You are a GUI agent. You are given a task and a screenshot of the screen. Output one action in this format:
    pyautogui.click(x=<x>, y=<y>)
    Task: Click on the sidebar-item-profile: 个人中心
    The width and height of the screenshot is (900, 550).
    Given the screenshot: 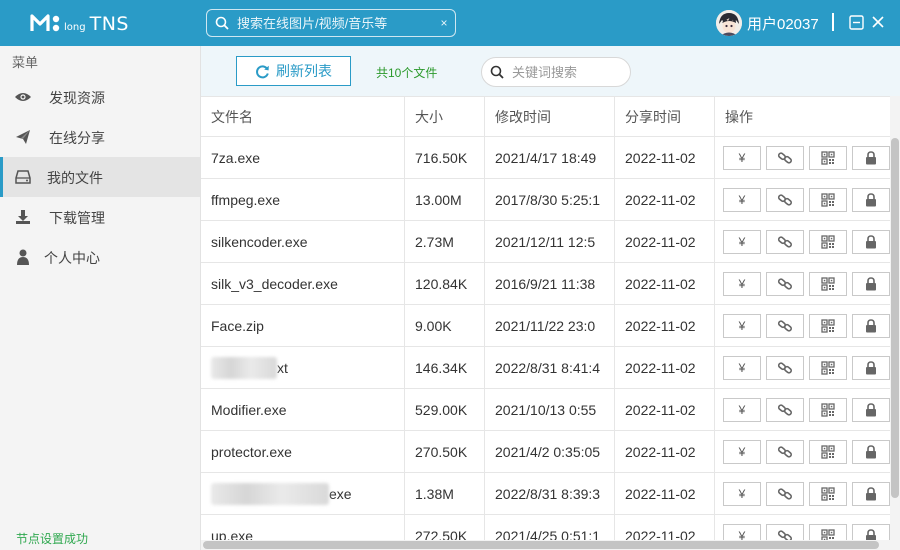 What is the action you would take?
    pyautogui.click(x=100, y=257)
    